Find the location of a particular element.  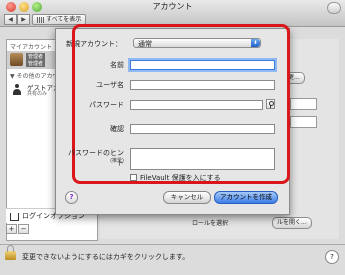

hint-recommended-label: (推奨) is located at coordinates (117, 161).